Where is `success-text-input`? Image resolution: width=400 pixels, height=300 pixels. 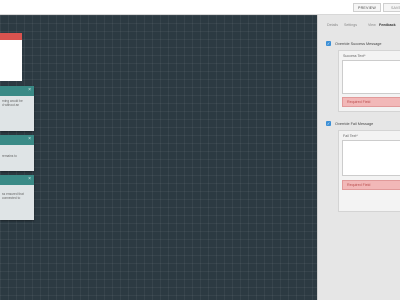 success-text-input is located at coordinates (371, 77).